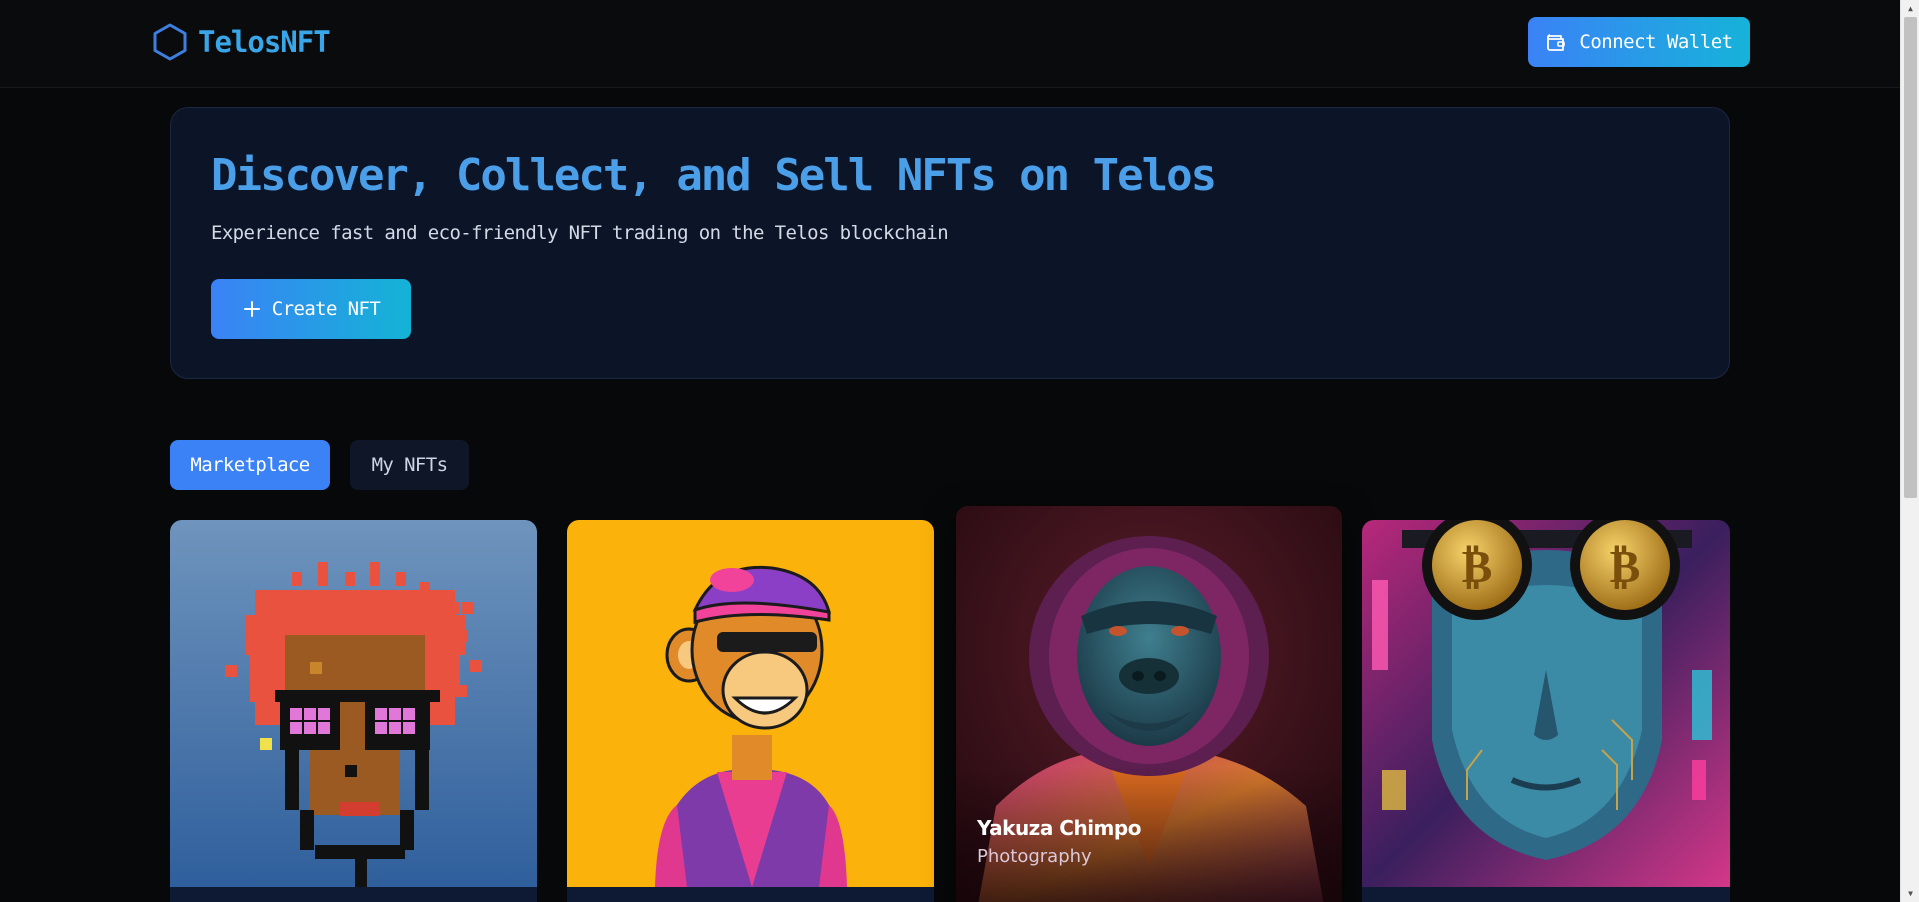 The height and width of the screenshot is (902, 1919). What do you see at coordinates (170, 42) in the screenshot?
I see `hexagon-icon` at bounding box center [170, 42].